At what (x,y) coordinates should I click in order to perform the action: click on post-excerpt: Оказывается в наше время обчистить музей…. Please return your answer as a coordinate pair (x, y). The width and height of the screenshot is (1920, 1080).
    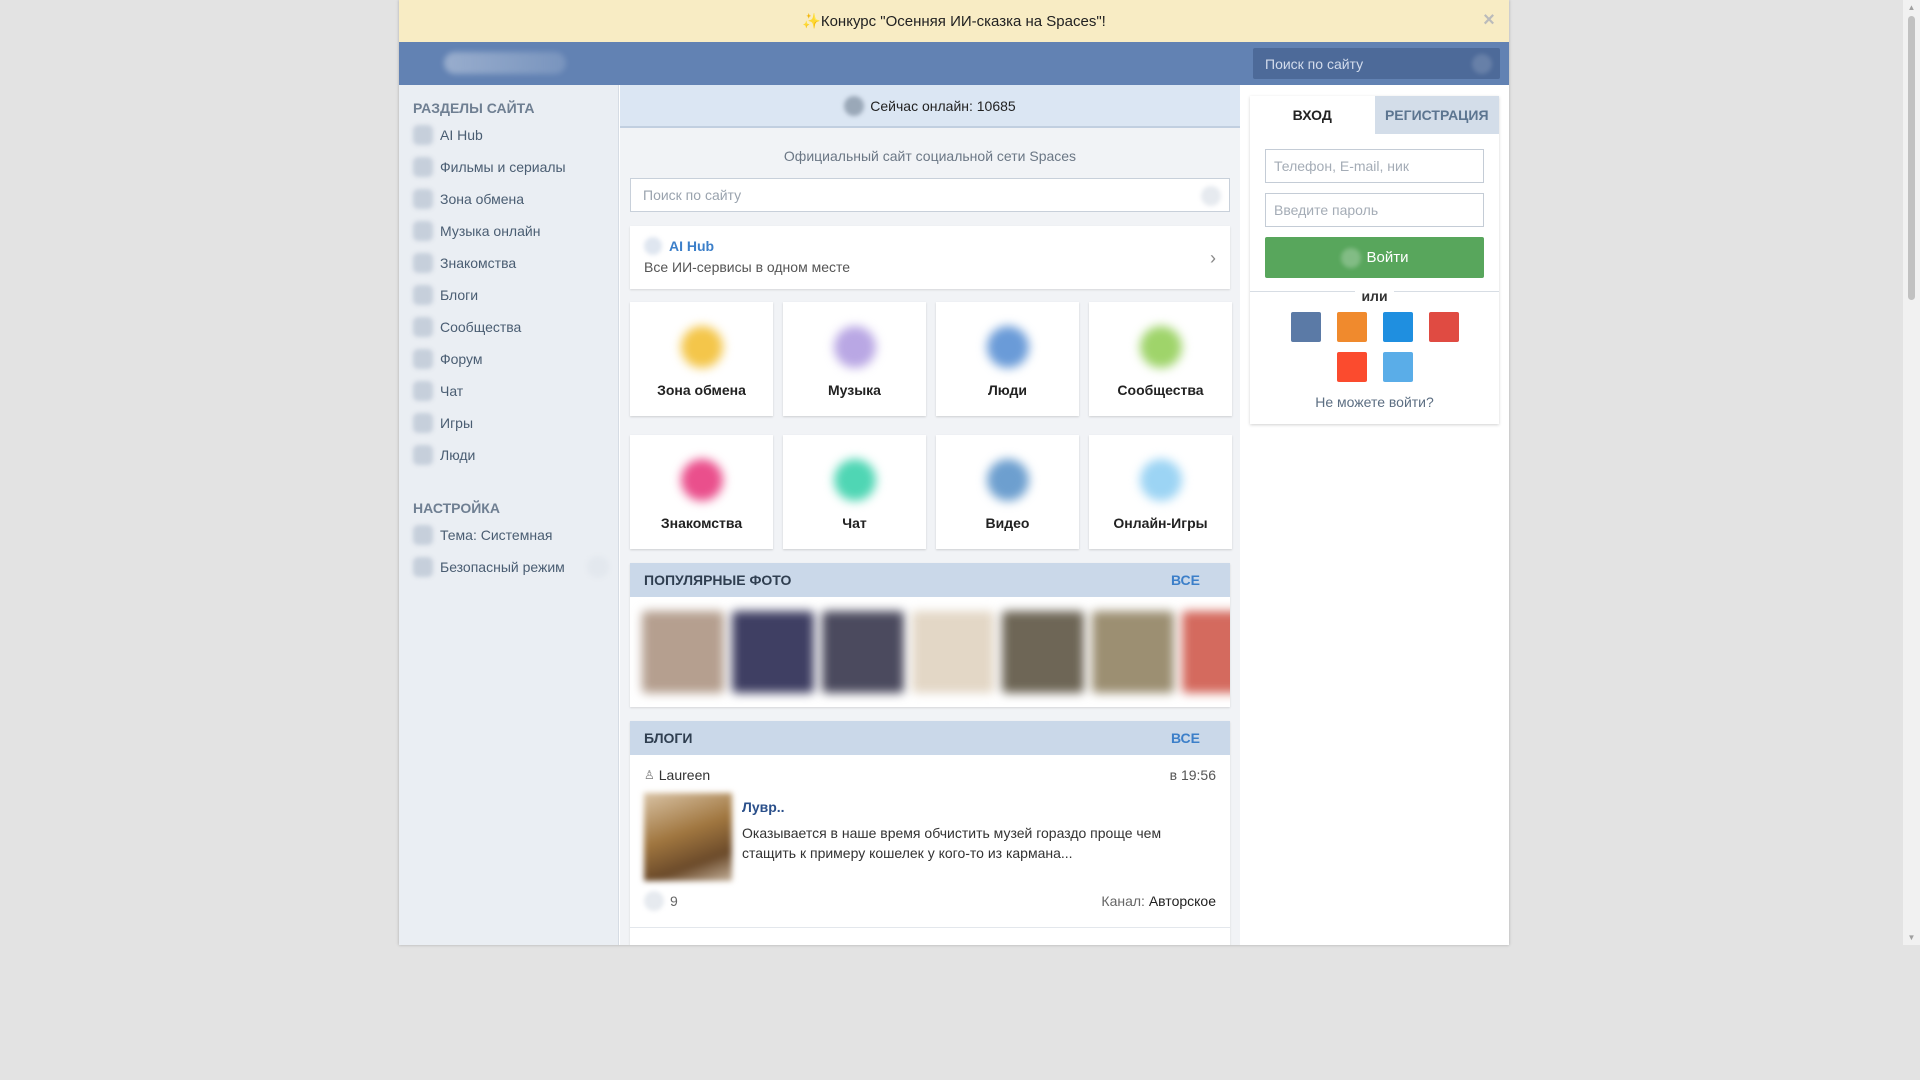
    Looking at the image, I should click on (952, 843).